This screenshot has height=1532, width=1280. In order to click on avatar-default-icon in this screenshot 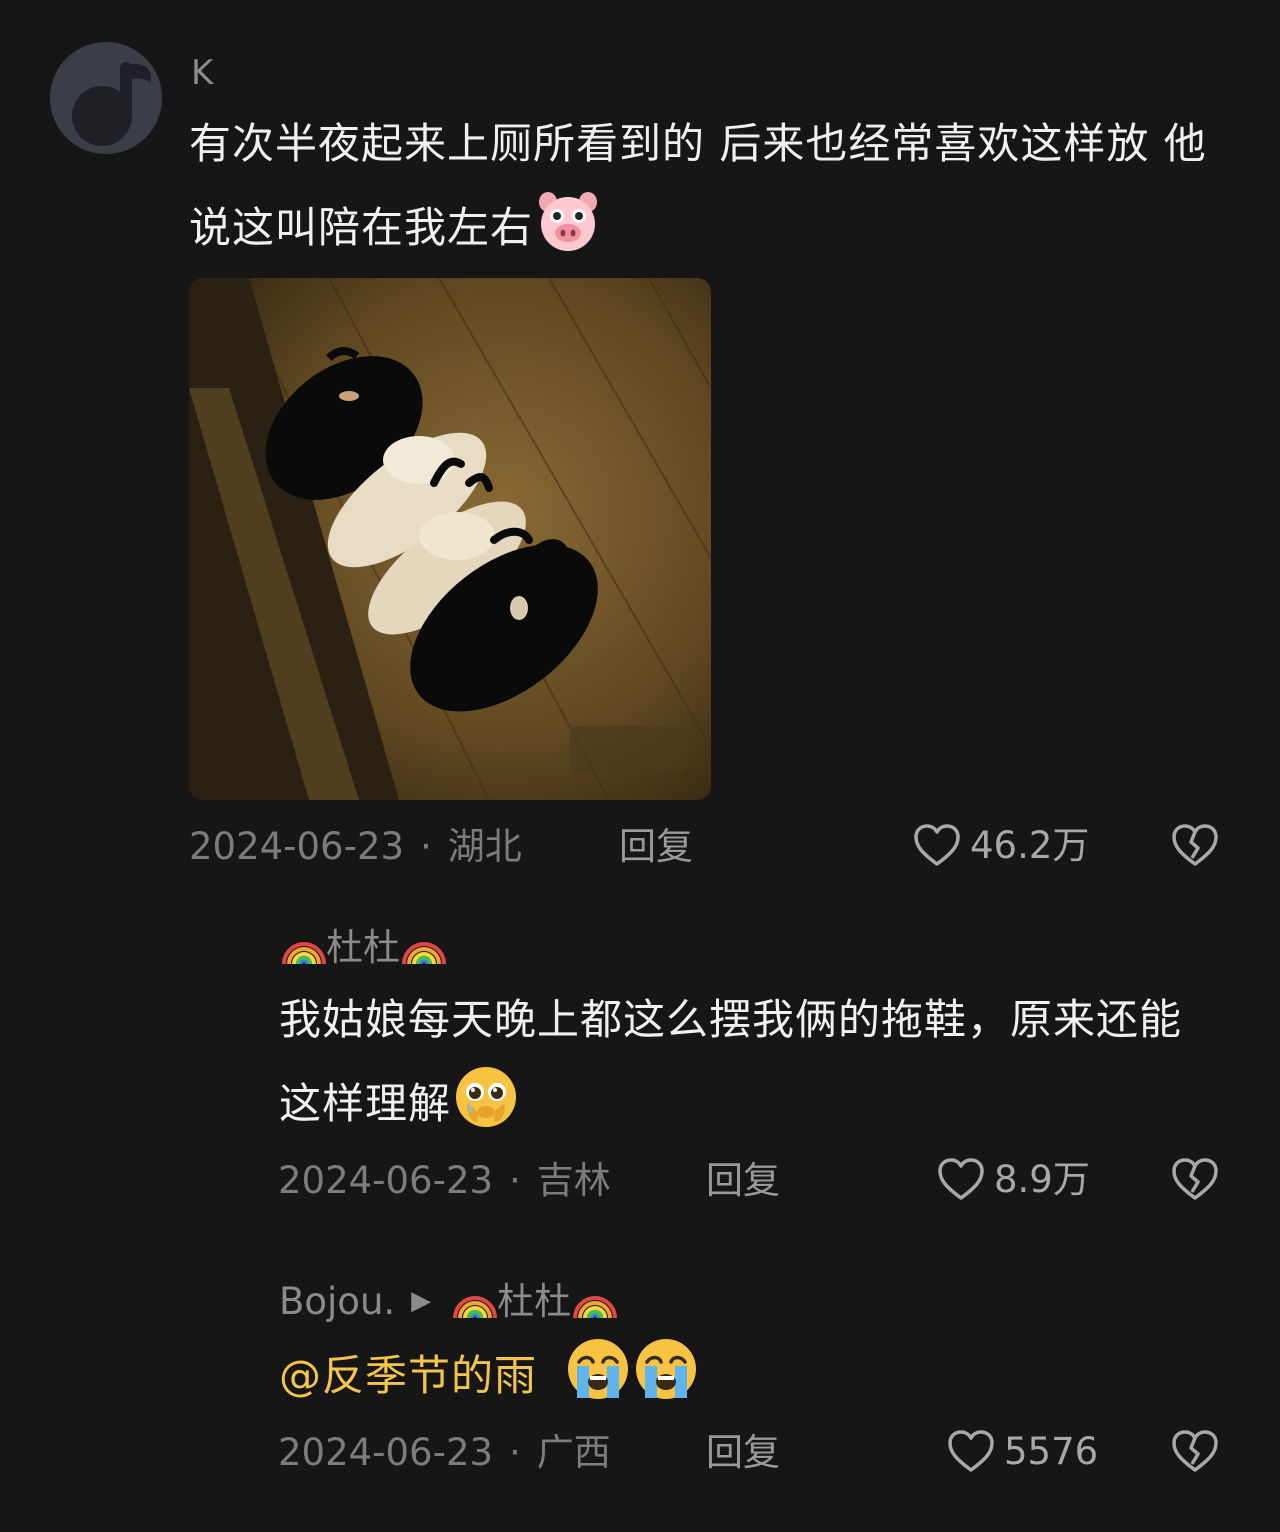, I will do `click(106, 98)`.